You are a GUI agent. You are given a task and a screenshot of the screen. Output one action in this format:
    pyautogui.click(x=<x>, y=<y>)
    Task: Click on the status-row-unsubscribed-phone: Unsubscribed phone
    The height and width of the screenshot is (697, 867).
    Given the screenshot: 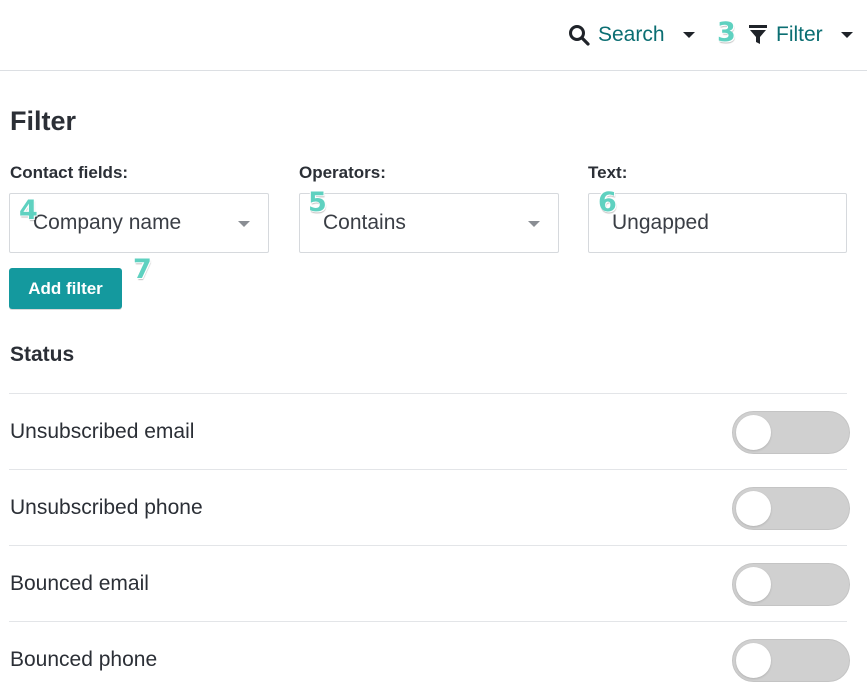 What is the action you would take?
    pyautogui.click(x=429, y=507)
    